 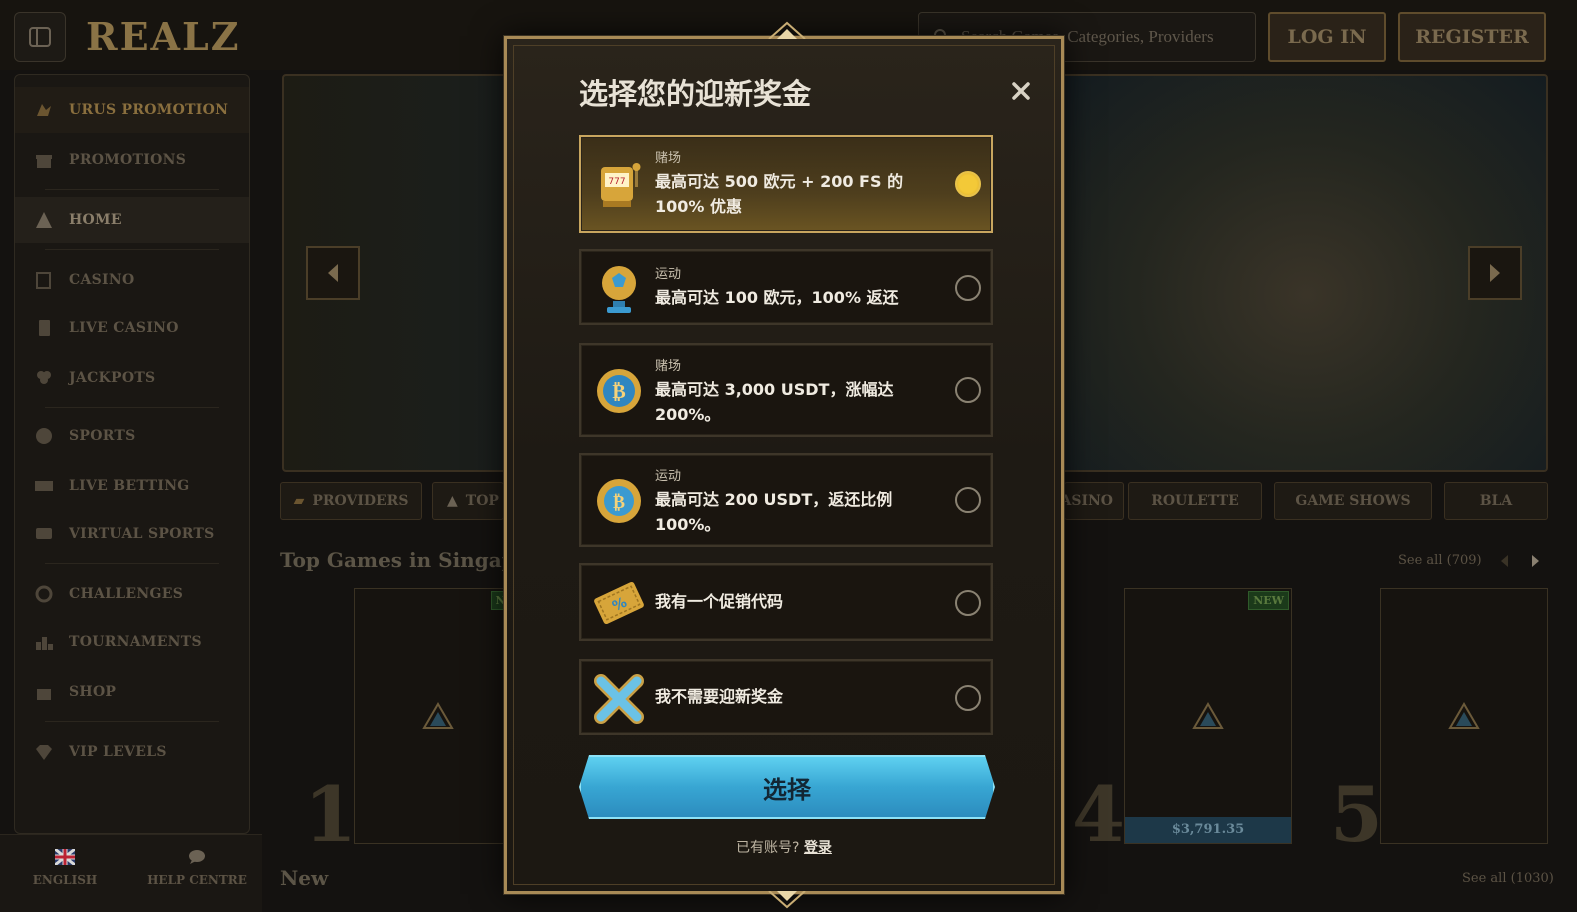 I want to click on select-button: 选择, so click(x=787, y=787).